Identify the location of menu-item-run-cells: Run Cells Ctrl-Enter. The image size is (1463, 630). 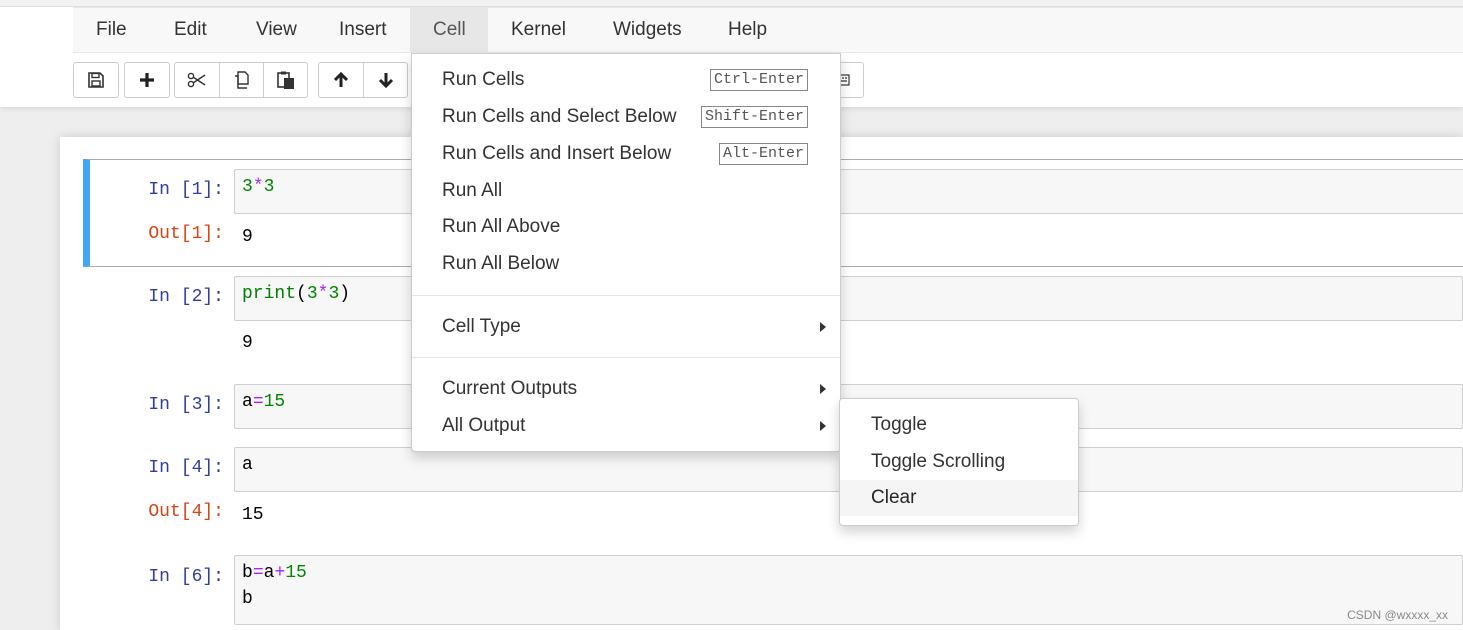
(626, 80).